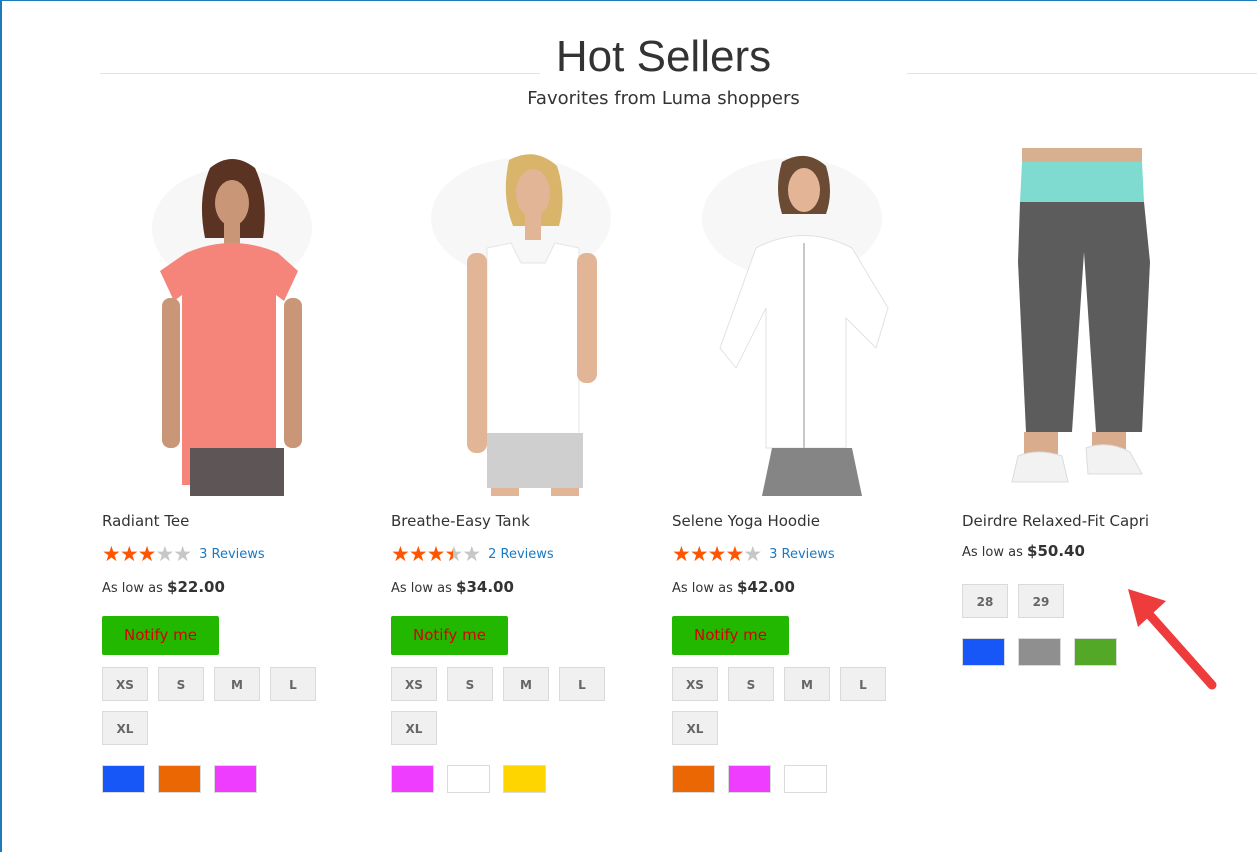 The image size is (1257, 852). What do you see at coordinates (1080, 315) in the screenshot?
I see `product-image-capri-pants` at bounding box center [1080, 315].